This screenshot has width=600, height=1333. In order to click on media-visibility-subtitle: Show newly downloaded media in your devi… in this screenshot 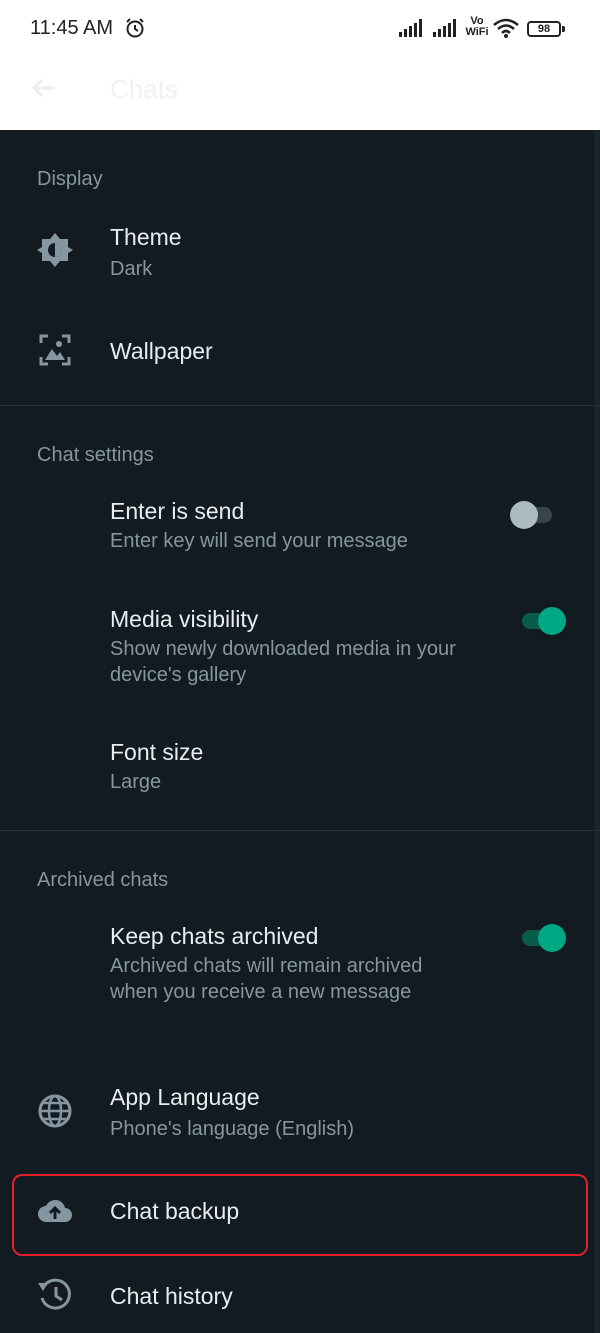, I will do `click(283, 662)`.